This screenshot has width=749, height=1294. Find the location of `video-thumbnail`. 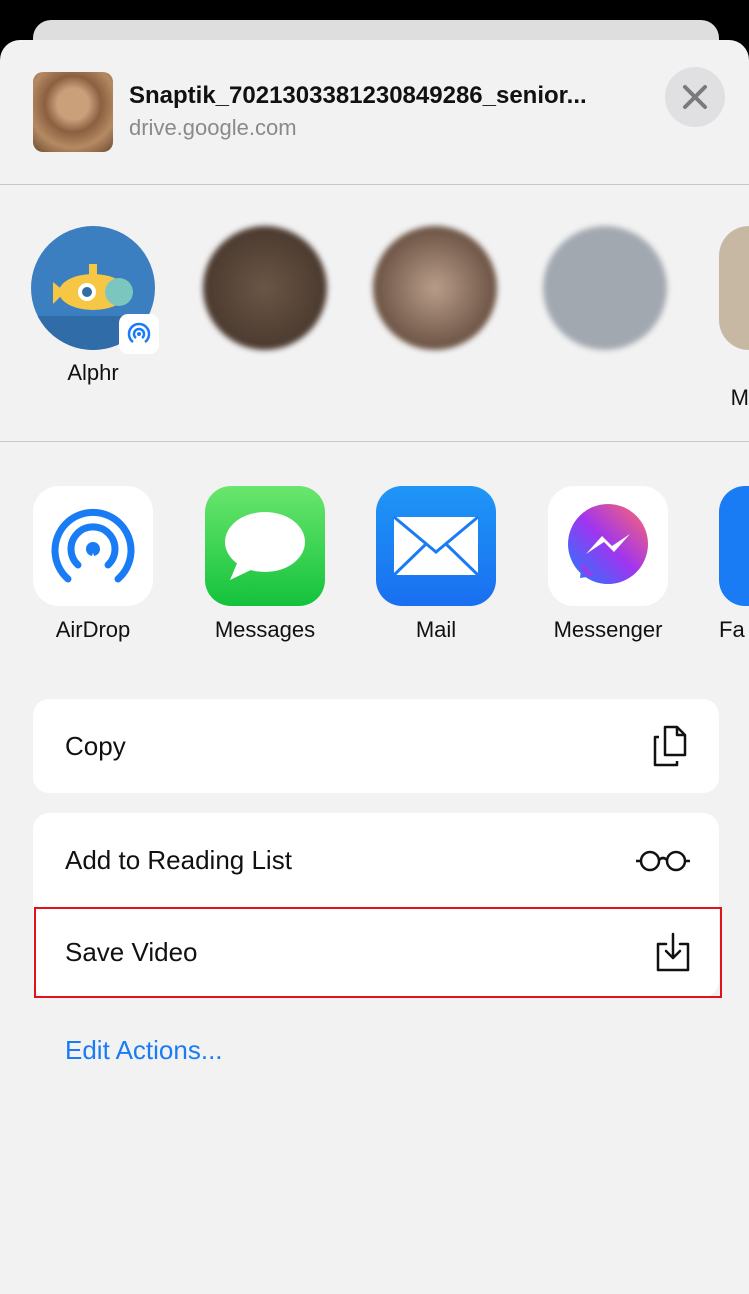

video-thumbnail is located at coordinates (73, 112).